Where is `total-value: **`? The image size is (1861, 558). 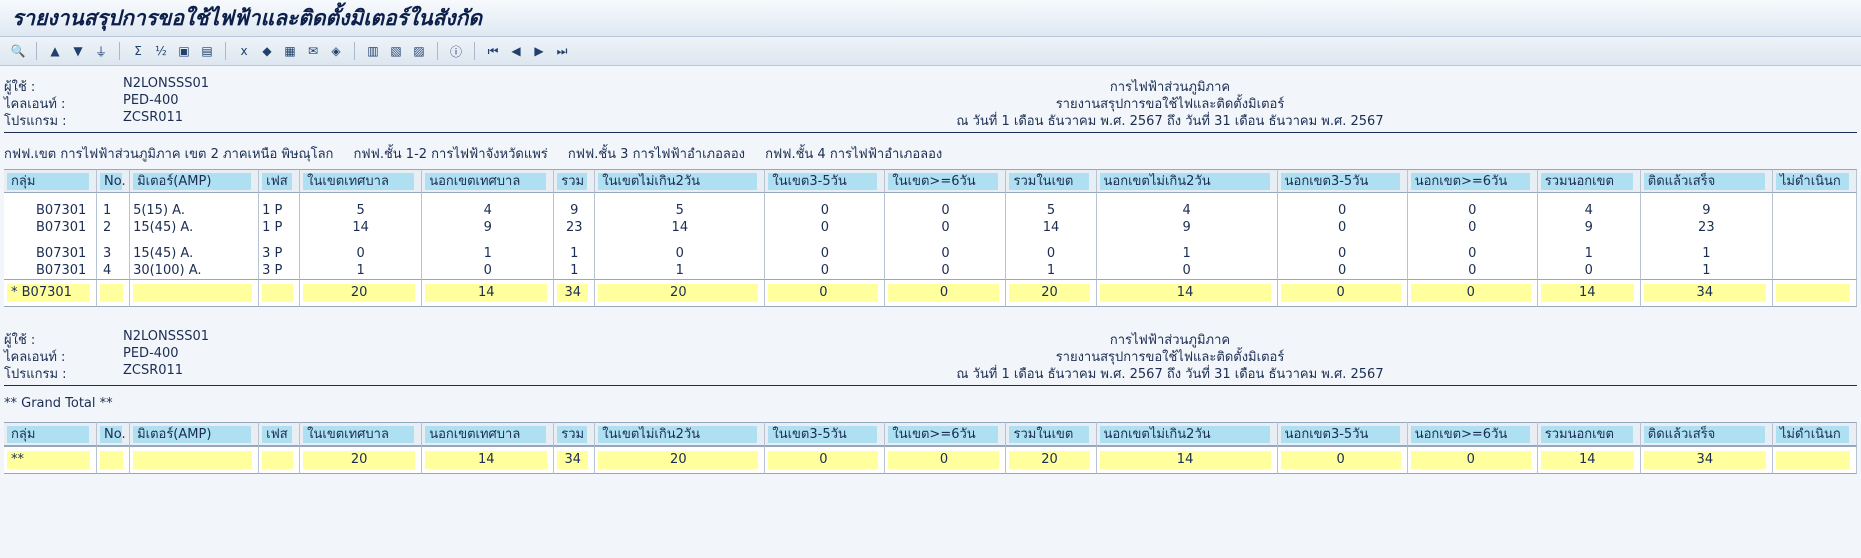 total-value: ** is located at coordinates (49, 460).